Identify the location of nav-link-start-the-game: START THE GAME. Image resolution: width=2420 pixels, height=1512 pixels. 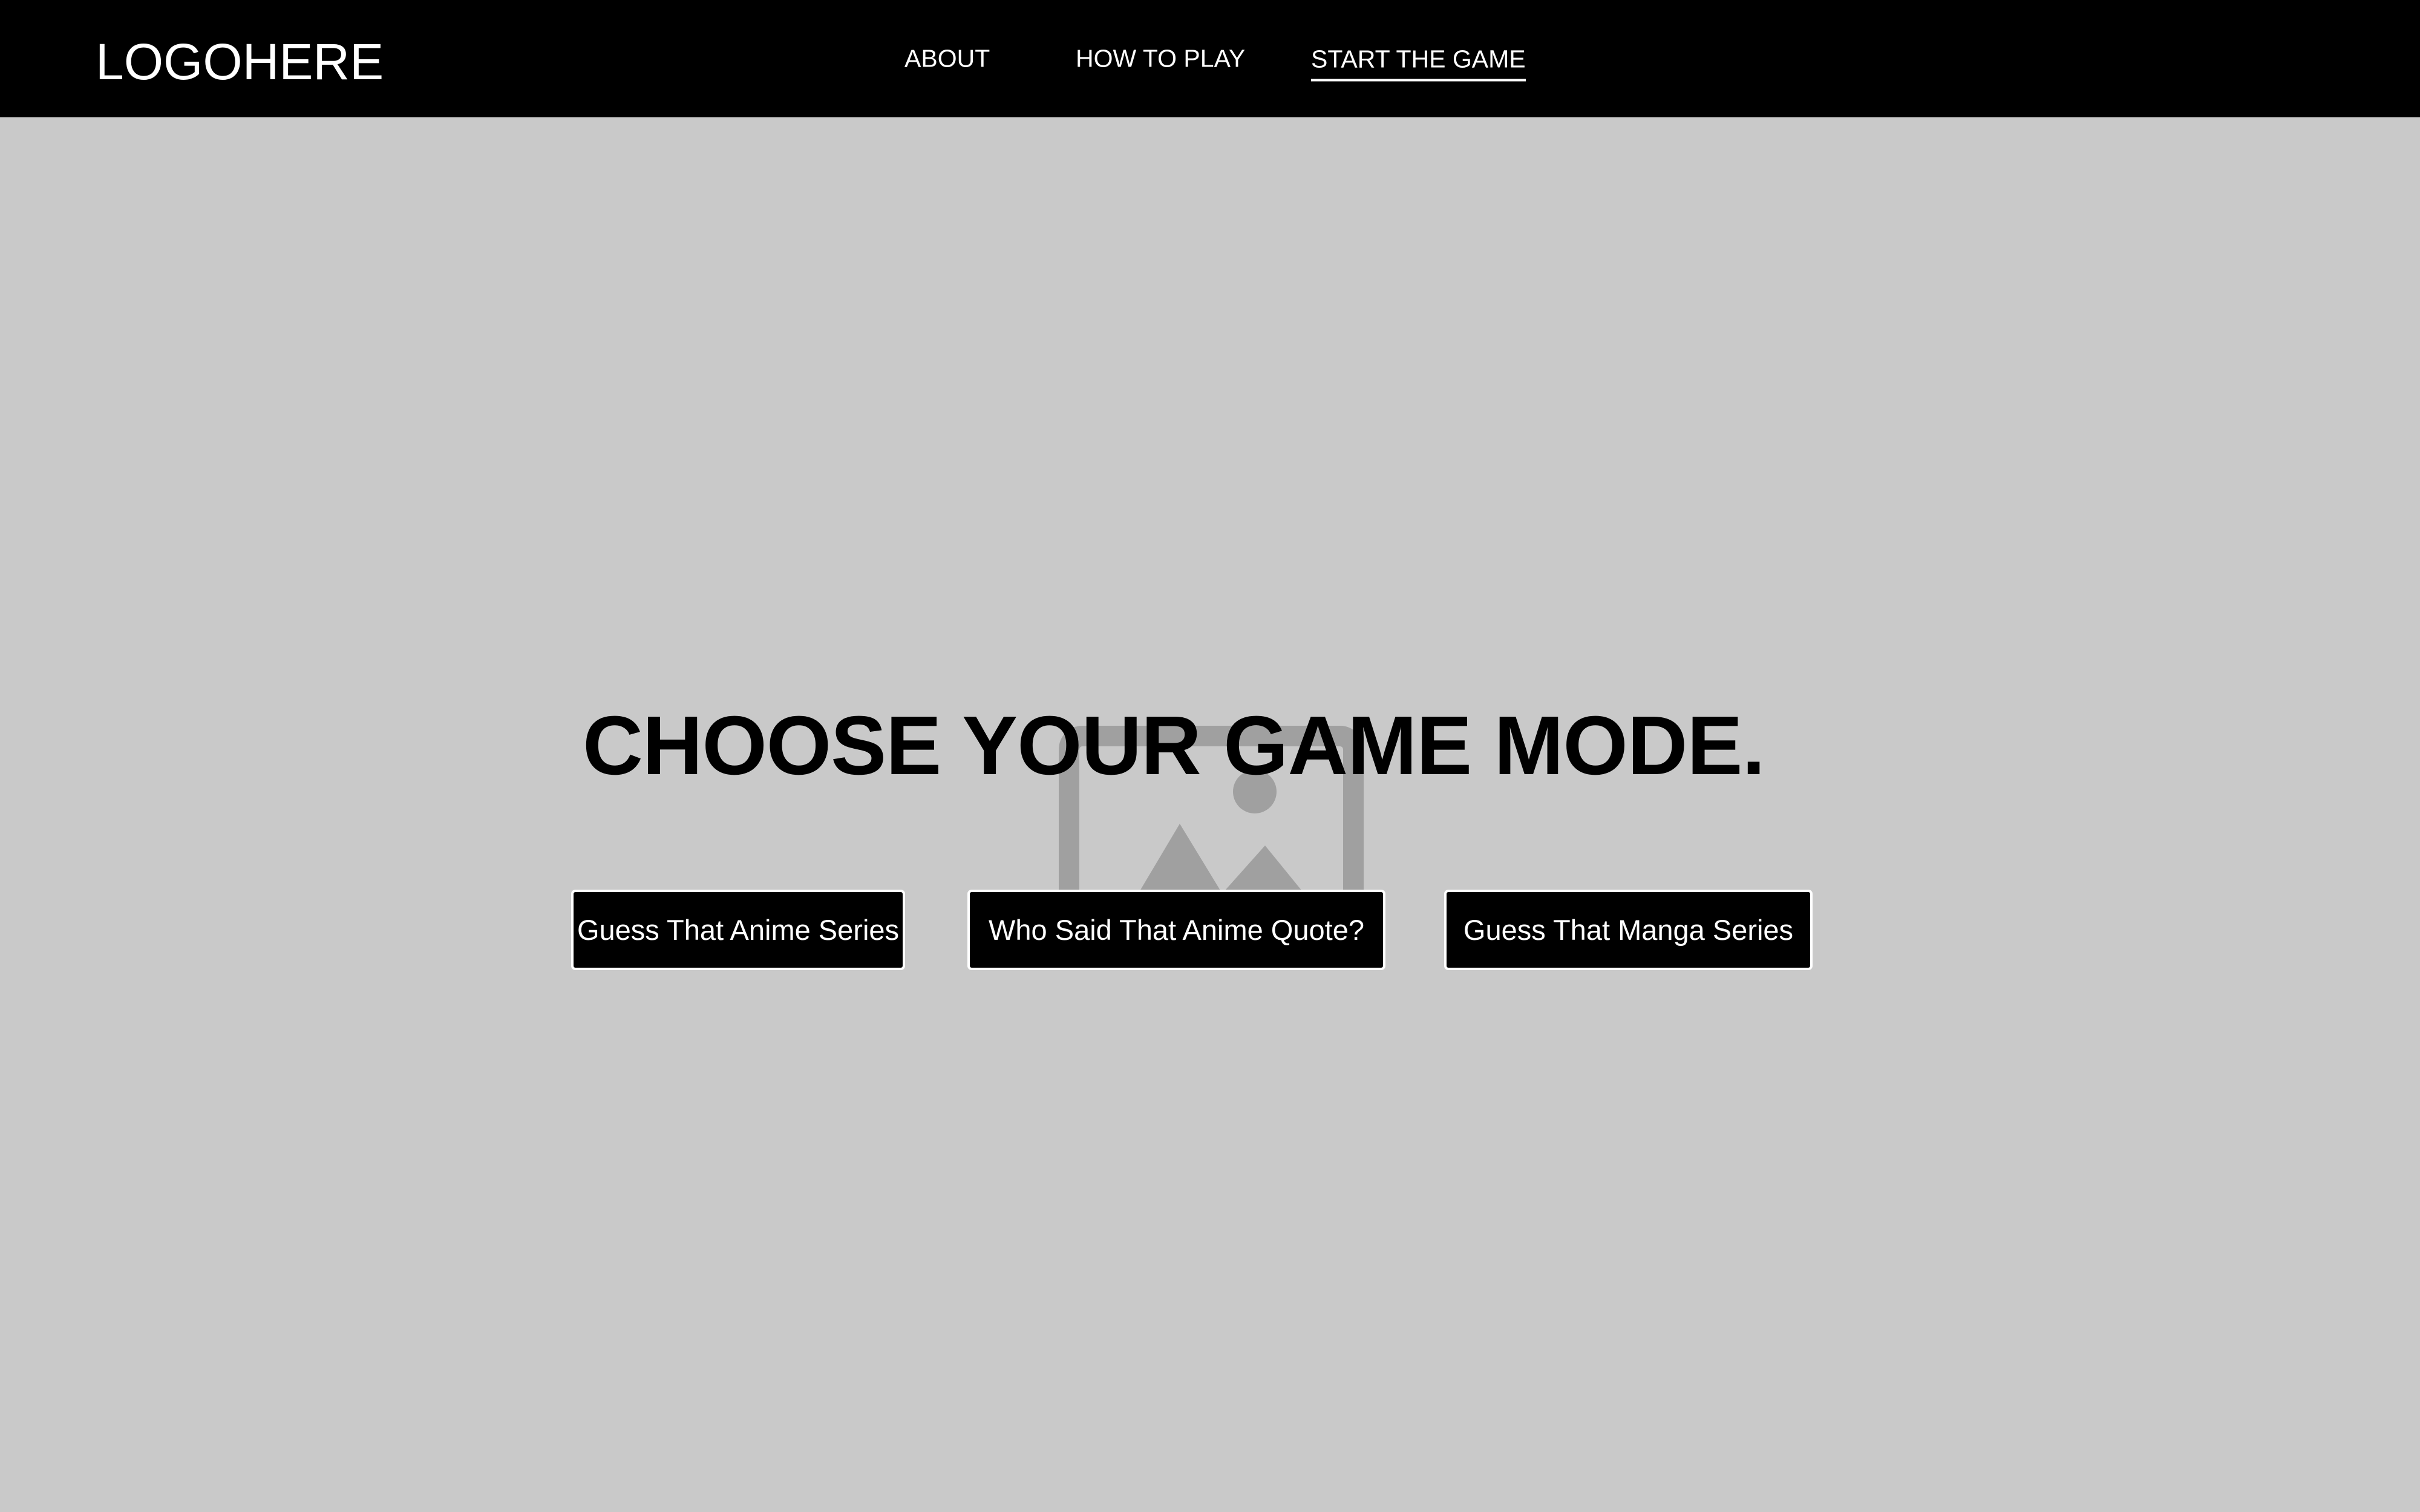
(1418, 64).